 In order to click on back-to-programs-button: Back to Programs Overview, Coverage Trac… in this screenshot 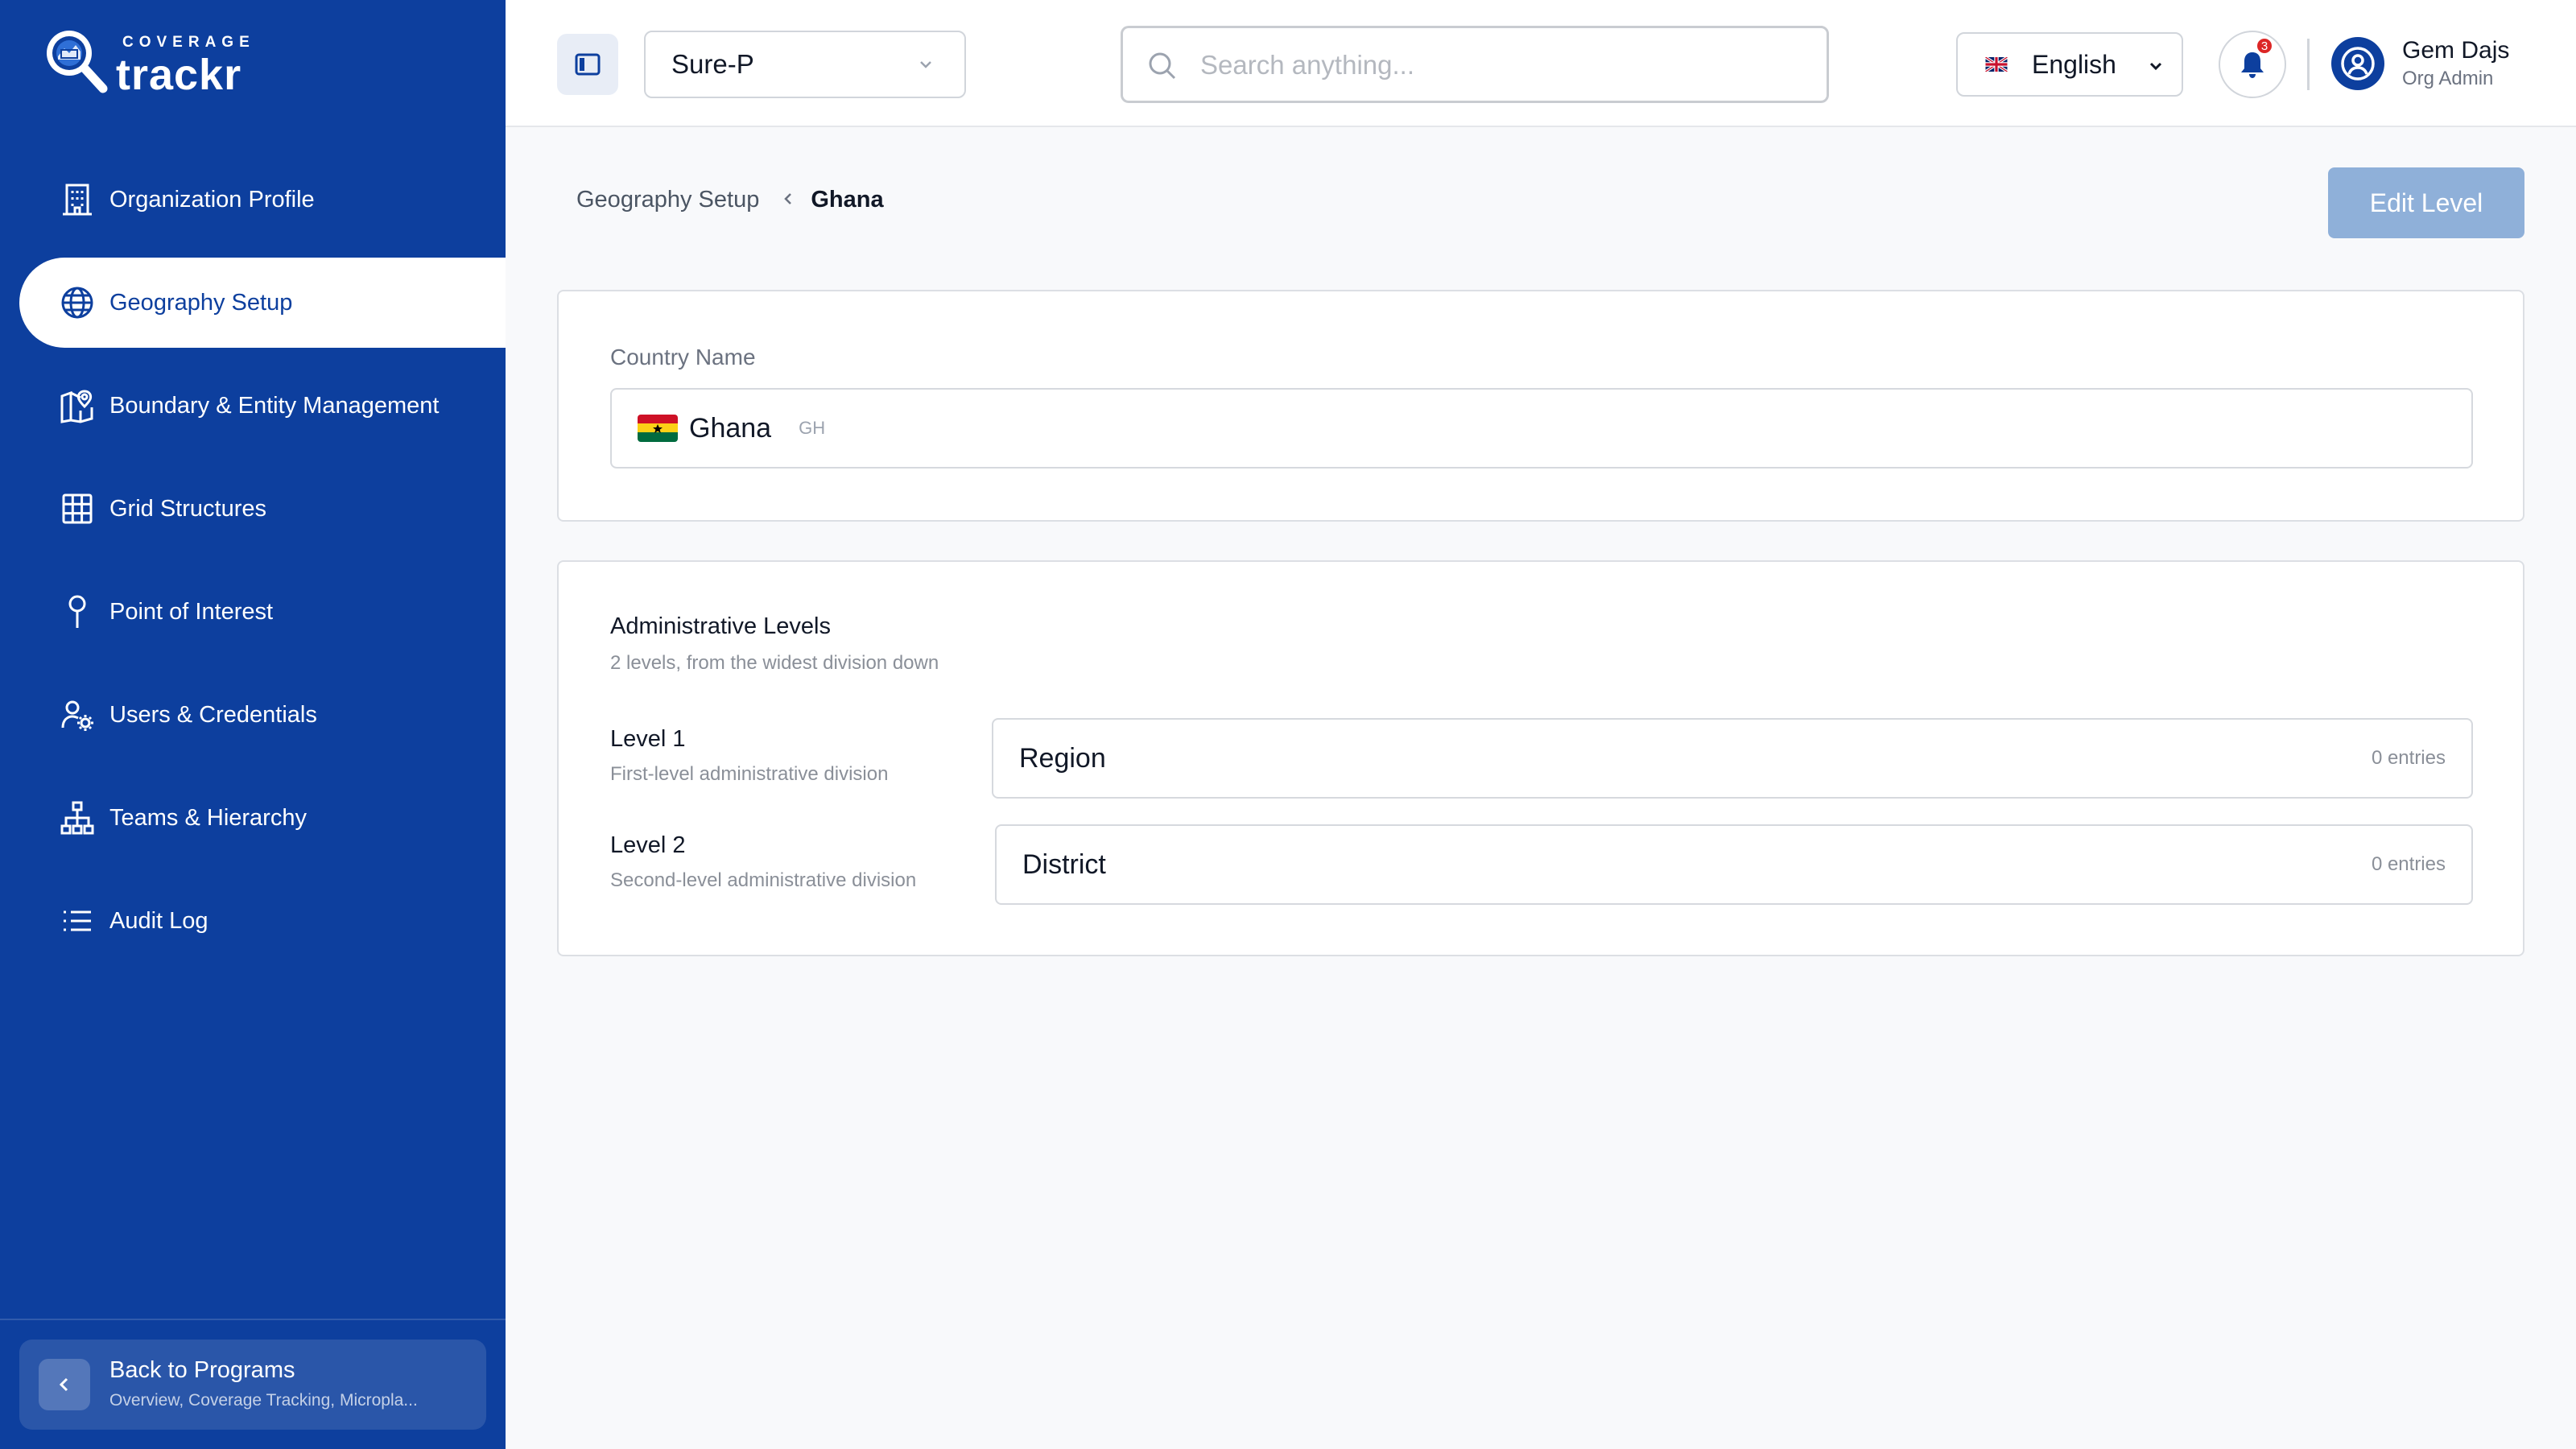, I will do `click(252, 1385)`.